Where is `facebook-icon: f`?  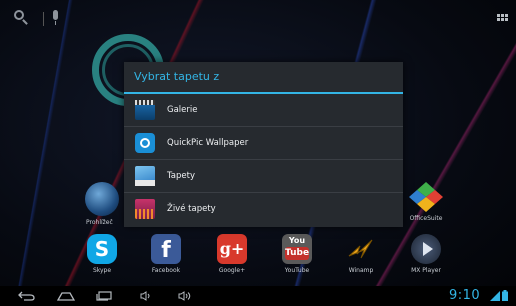 facebook-icon: f is located at coordinates (166, 249).